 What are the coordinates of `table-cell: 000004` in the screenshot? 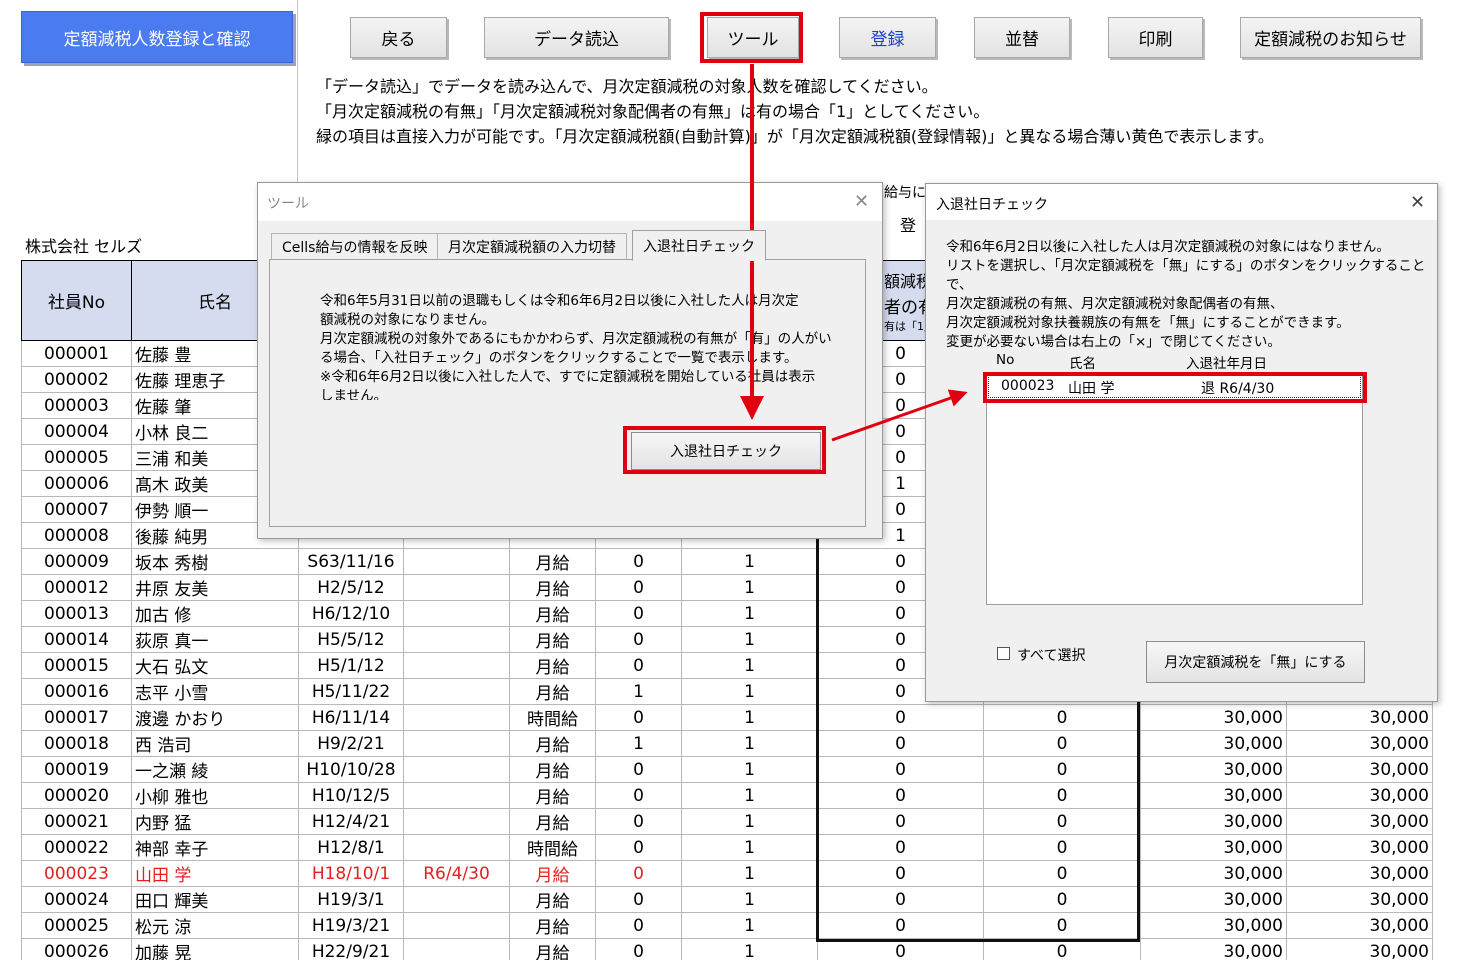 It's located at (76, 431).